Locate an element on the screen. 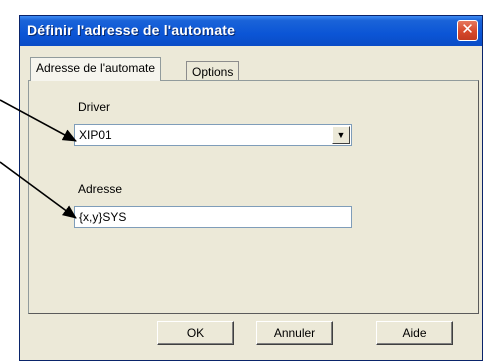 The width and height of the screenshot is (485, 363). driver-label: Driver is located at coordinates (94, 107).